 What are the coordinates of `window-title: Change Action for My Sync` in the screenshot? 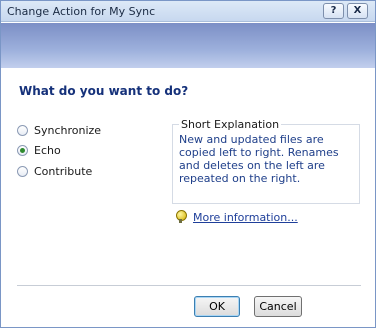 It's located at (81, 11).